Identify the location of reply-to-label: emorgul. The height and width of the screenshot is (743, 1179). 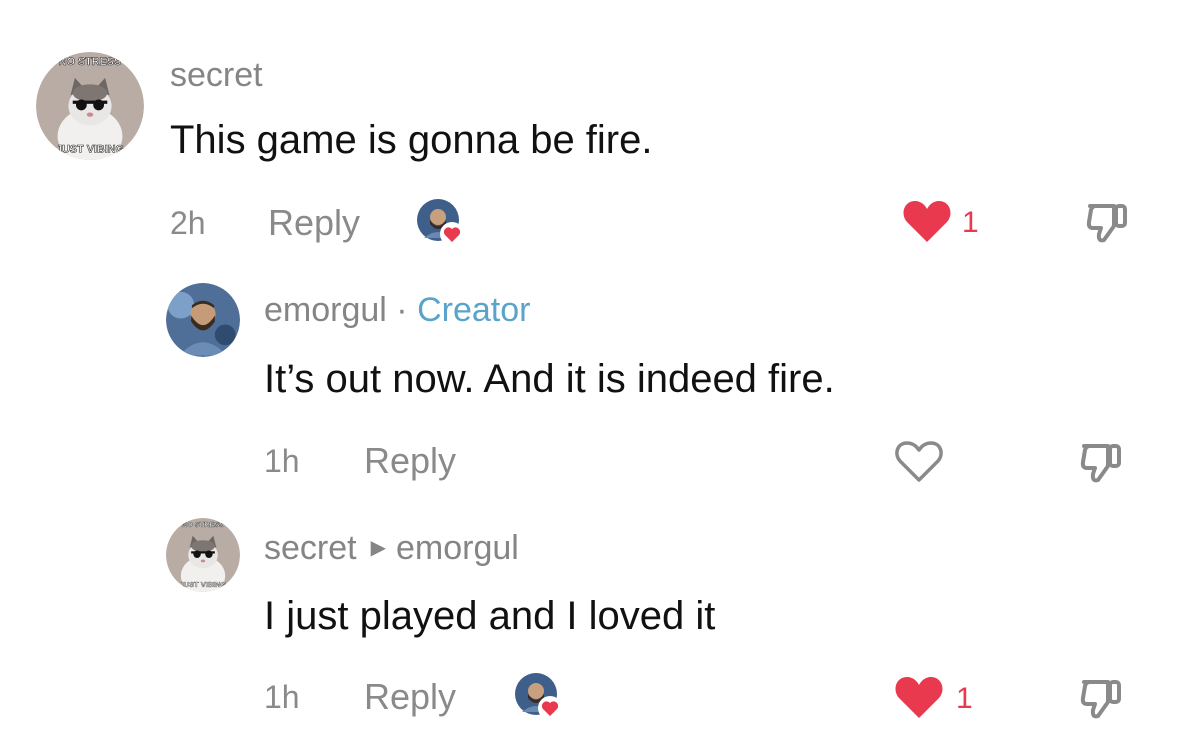
(457, 548).